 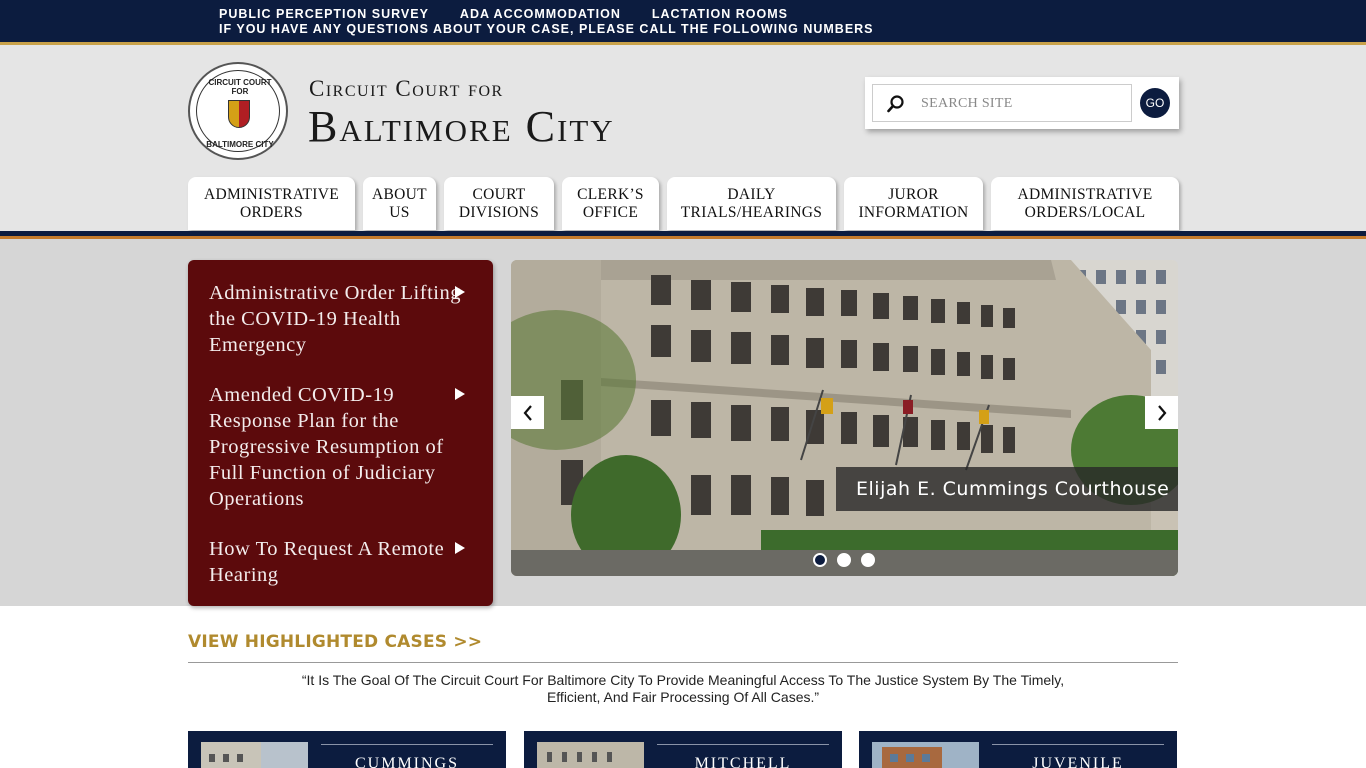 I want to click on tab-clerks-office: CLERK’S OFFICE, so click(x=610, y=203).